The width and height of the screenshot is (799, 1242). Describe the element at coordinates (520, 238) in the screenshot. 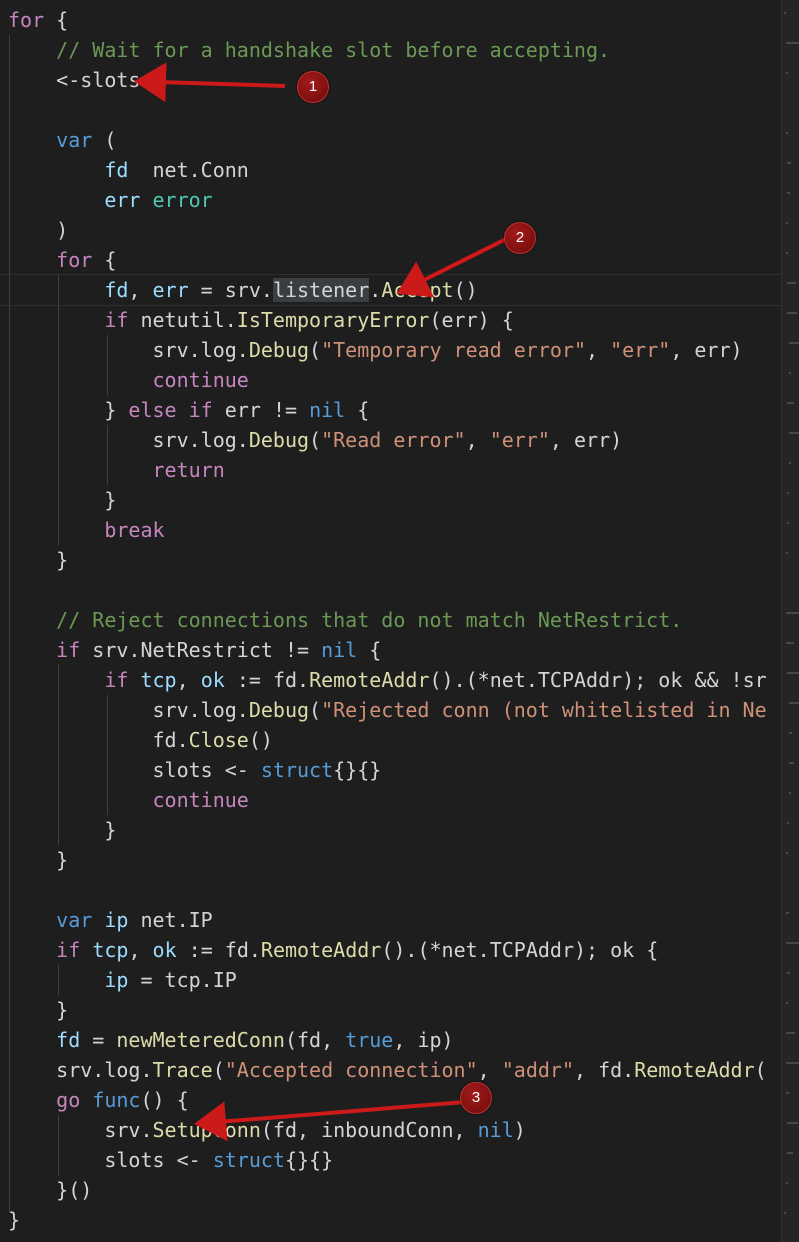

I see `annotation-badge-2: 2` at that location.